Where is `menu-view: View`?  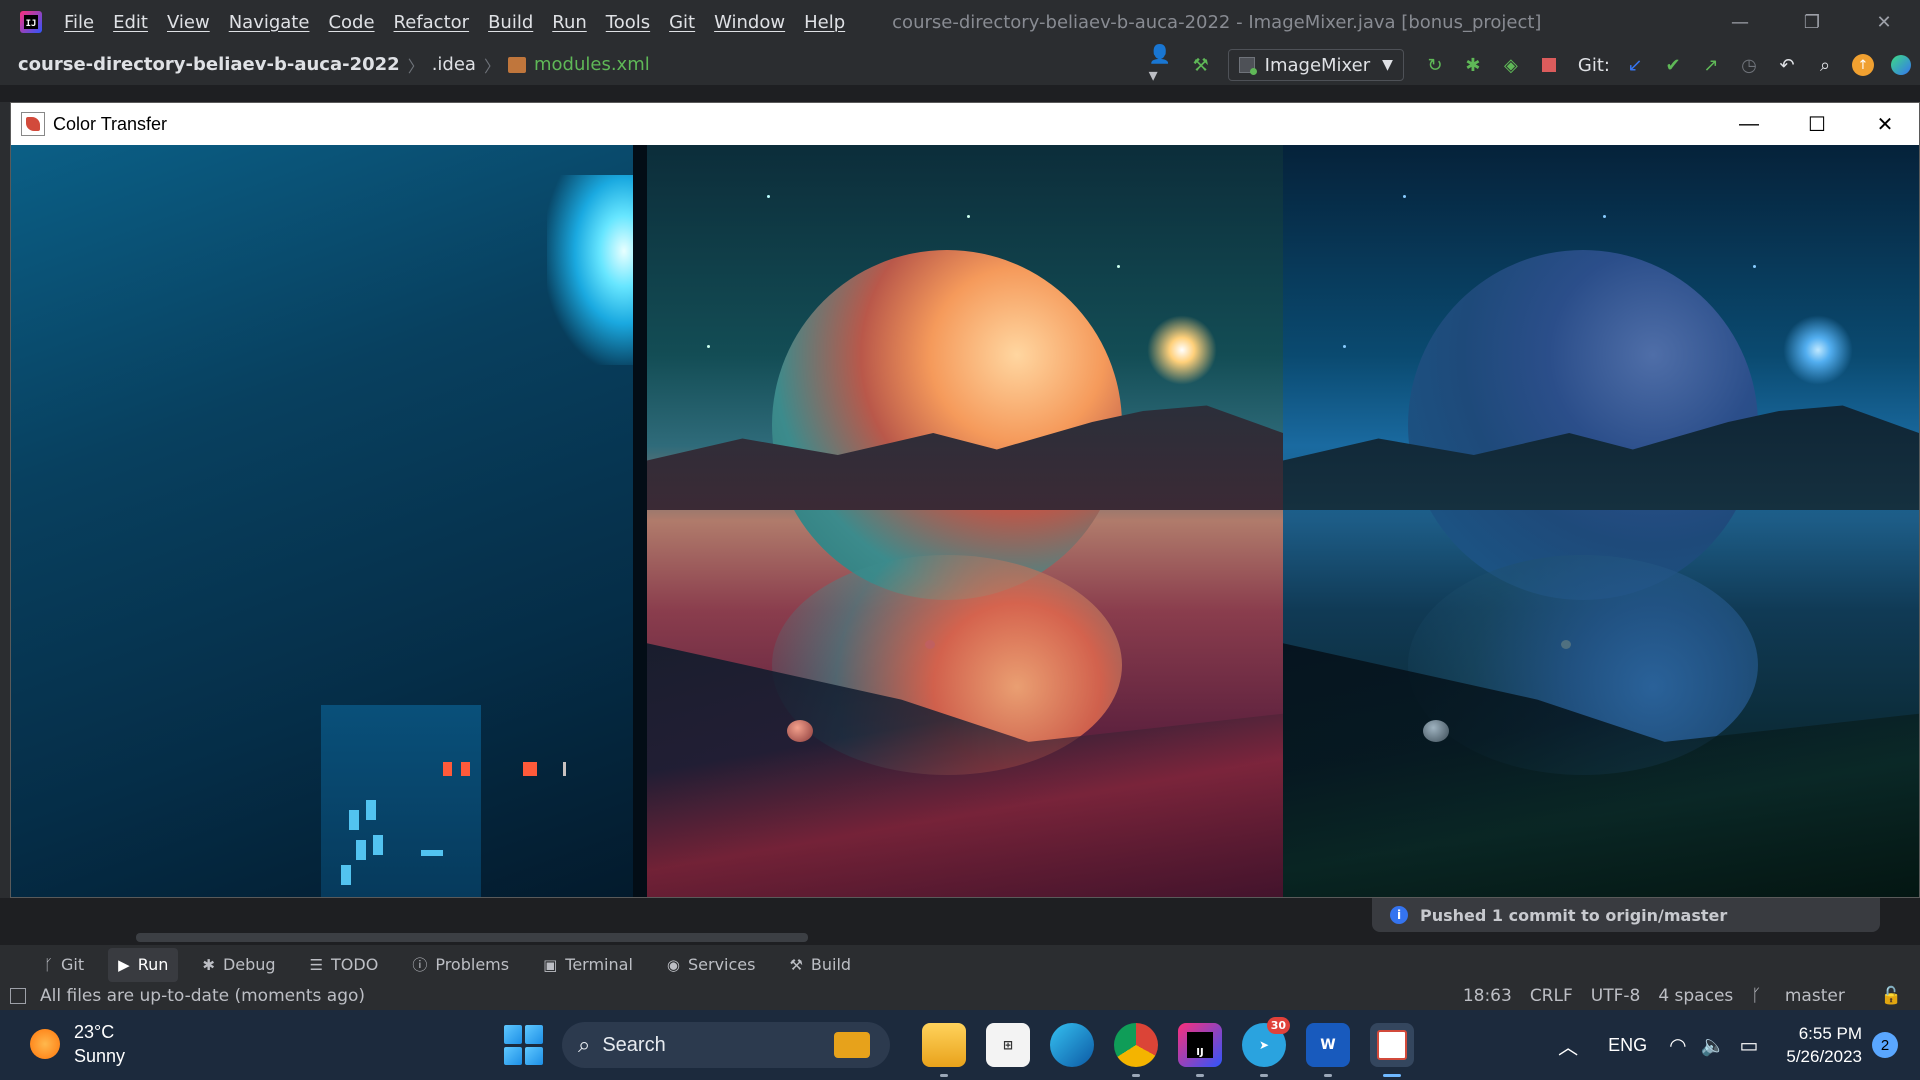
menu-view: View is located at coordinates (188, 22).